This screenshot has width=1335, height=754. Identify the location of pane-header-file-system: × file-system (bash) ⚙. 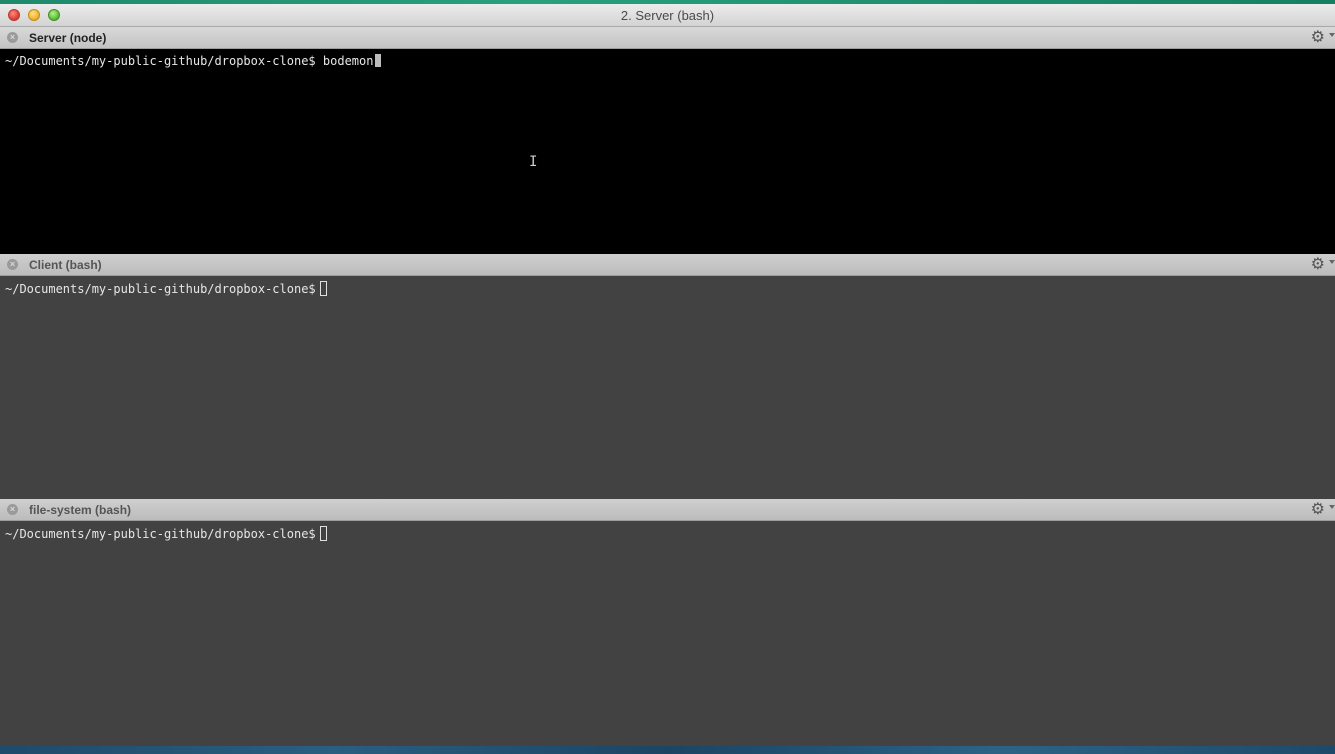
(667, 510).